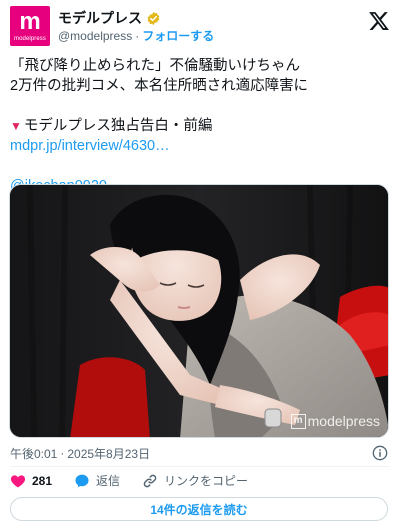 This screenshot has height=530, width=400. I want to click on tweet-line-3: ▼ モデルプレス独占告白・前編, so click(200, 126).